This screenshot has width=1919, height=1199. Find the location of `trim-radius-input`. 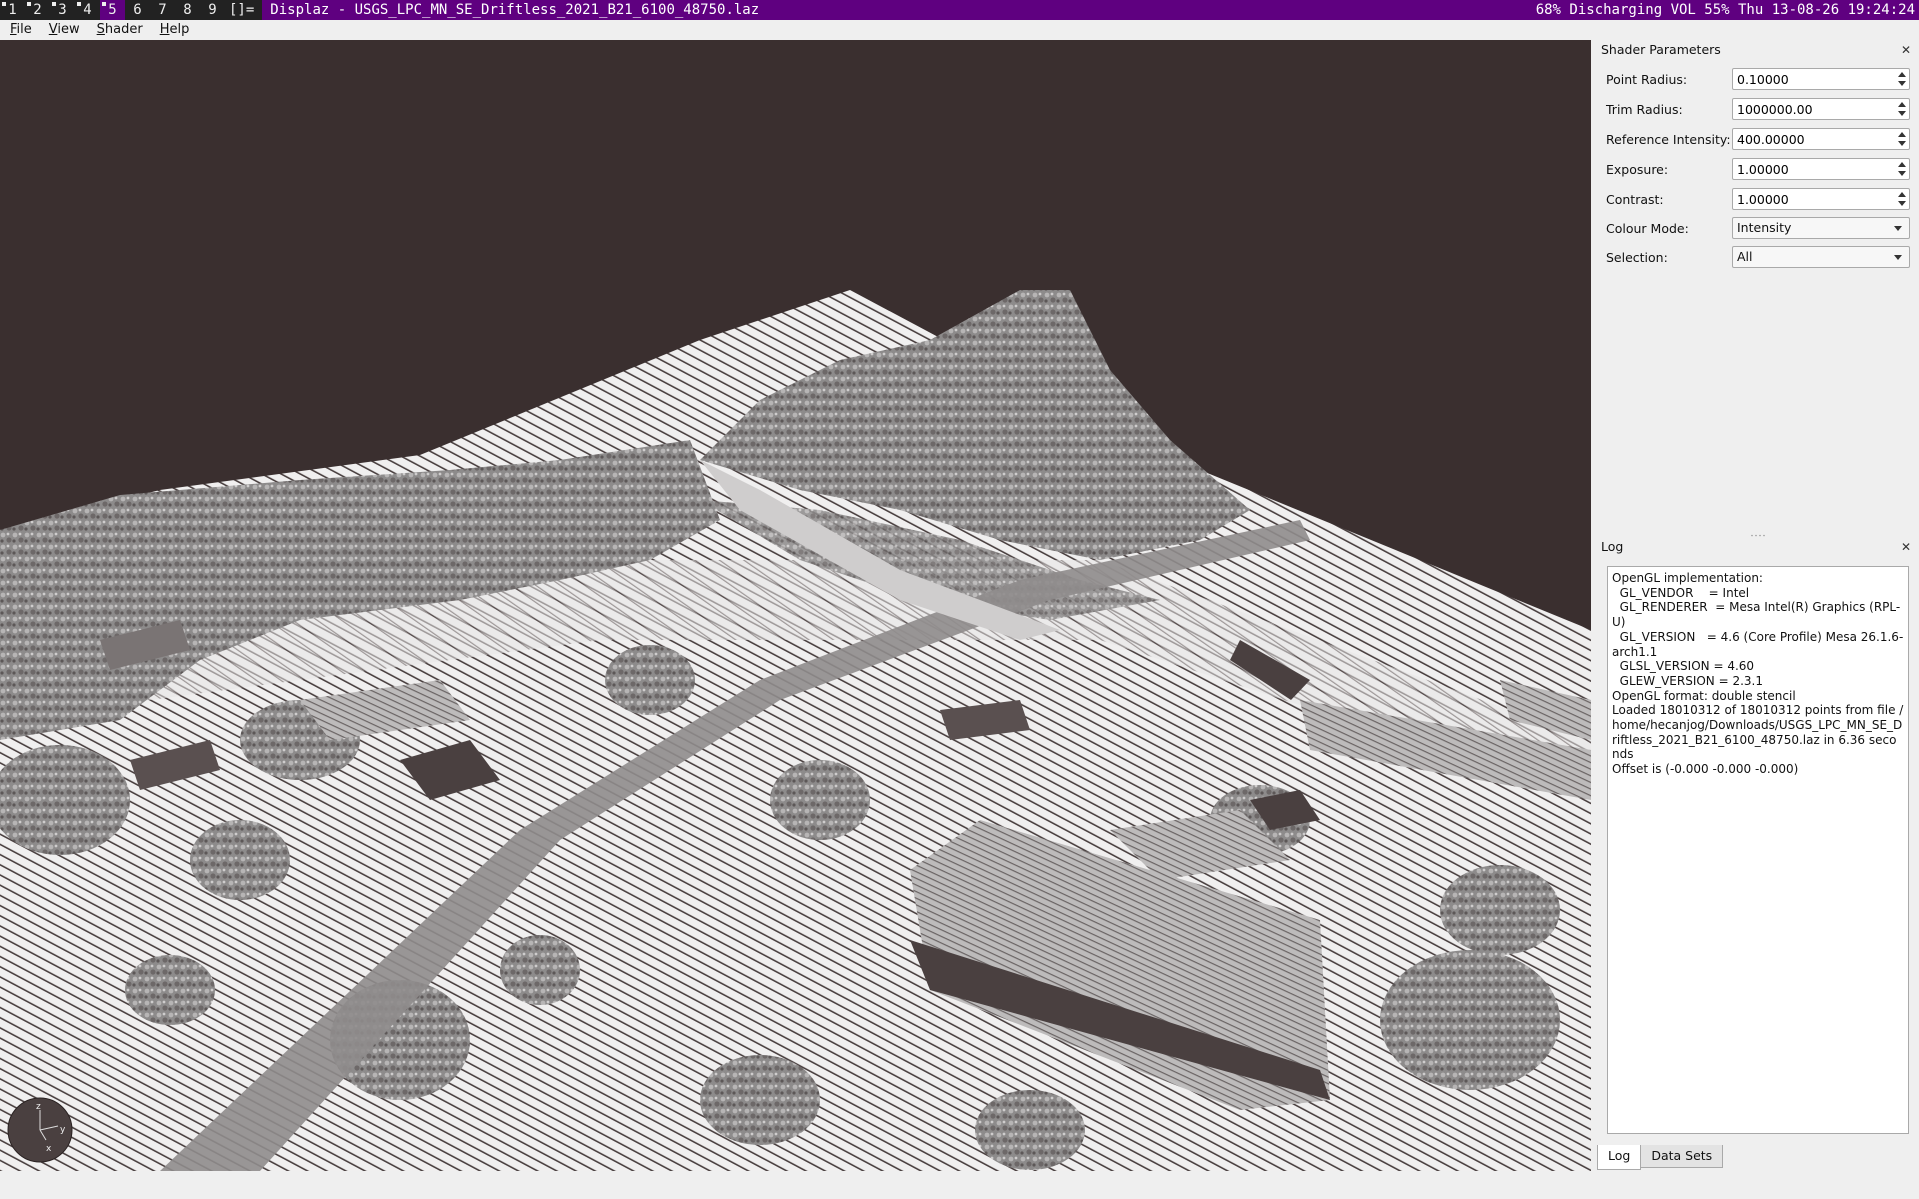

trim-radius-input is located at coordinates (1813, 109).